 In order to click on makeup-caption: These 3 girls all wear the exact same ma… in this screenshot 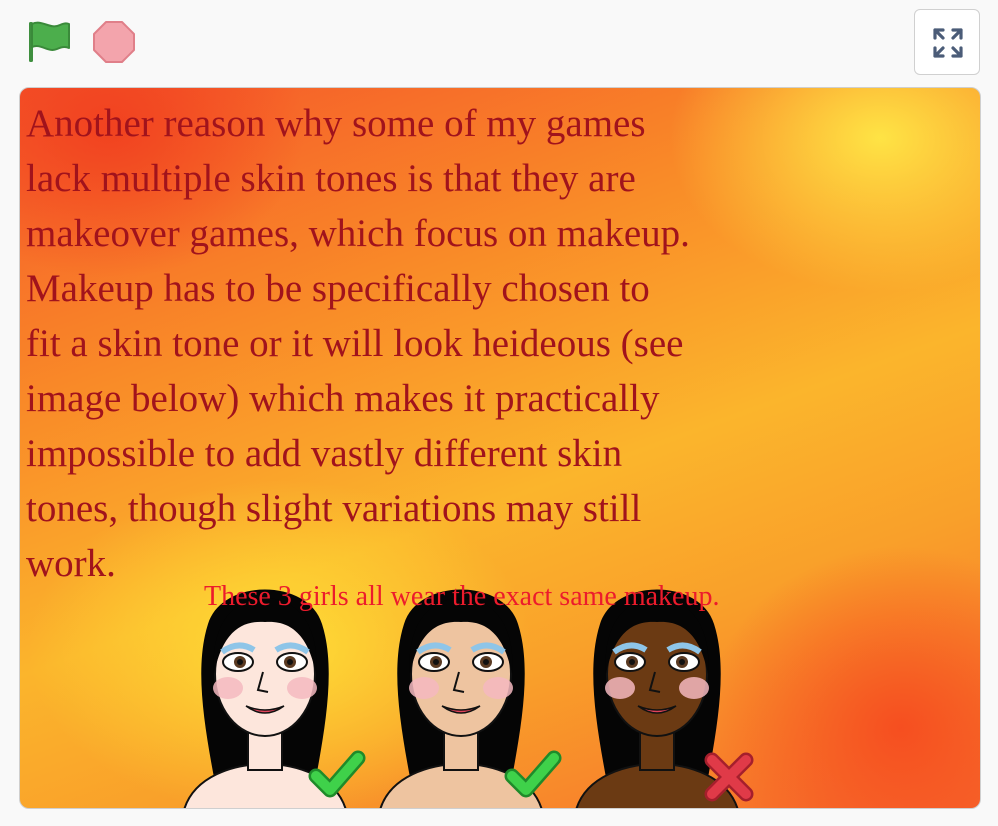, I will do `click(462, 596)`.